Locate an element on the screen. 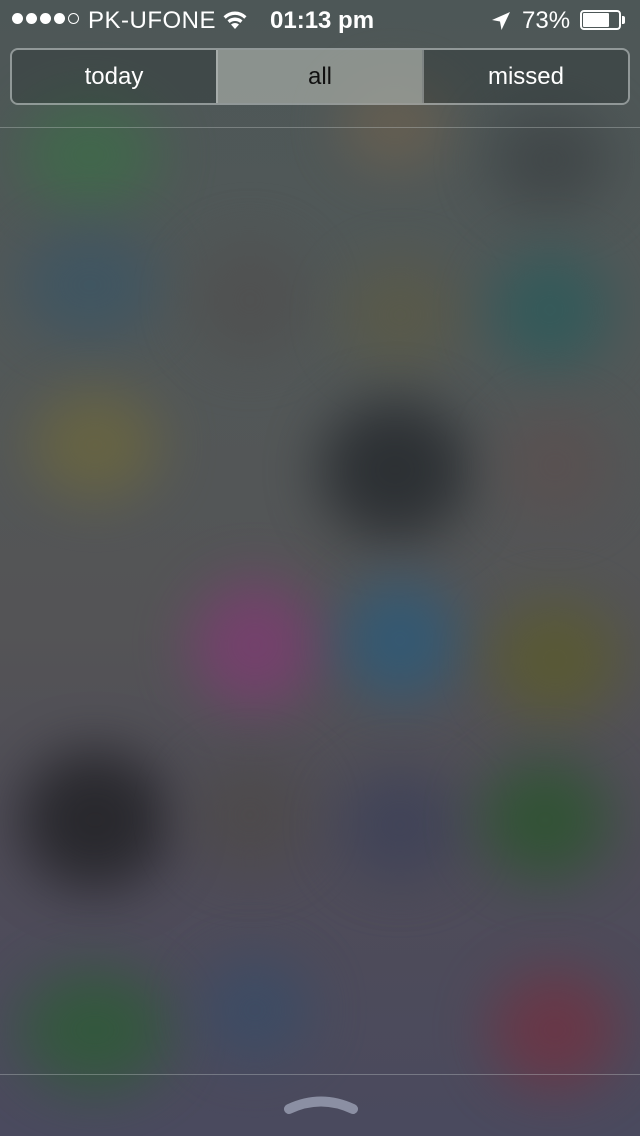 This screenshot has width=640, height=1136. segment-label: today is located at coordinates (114, 76).